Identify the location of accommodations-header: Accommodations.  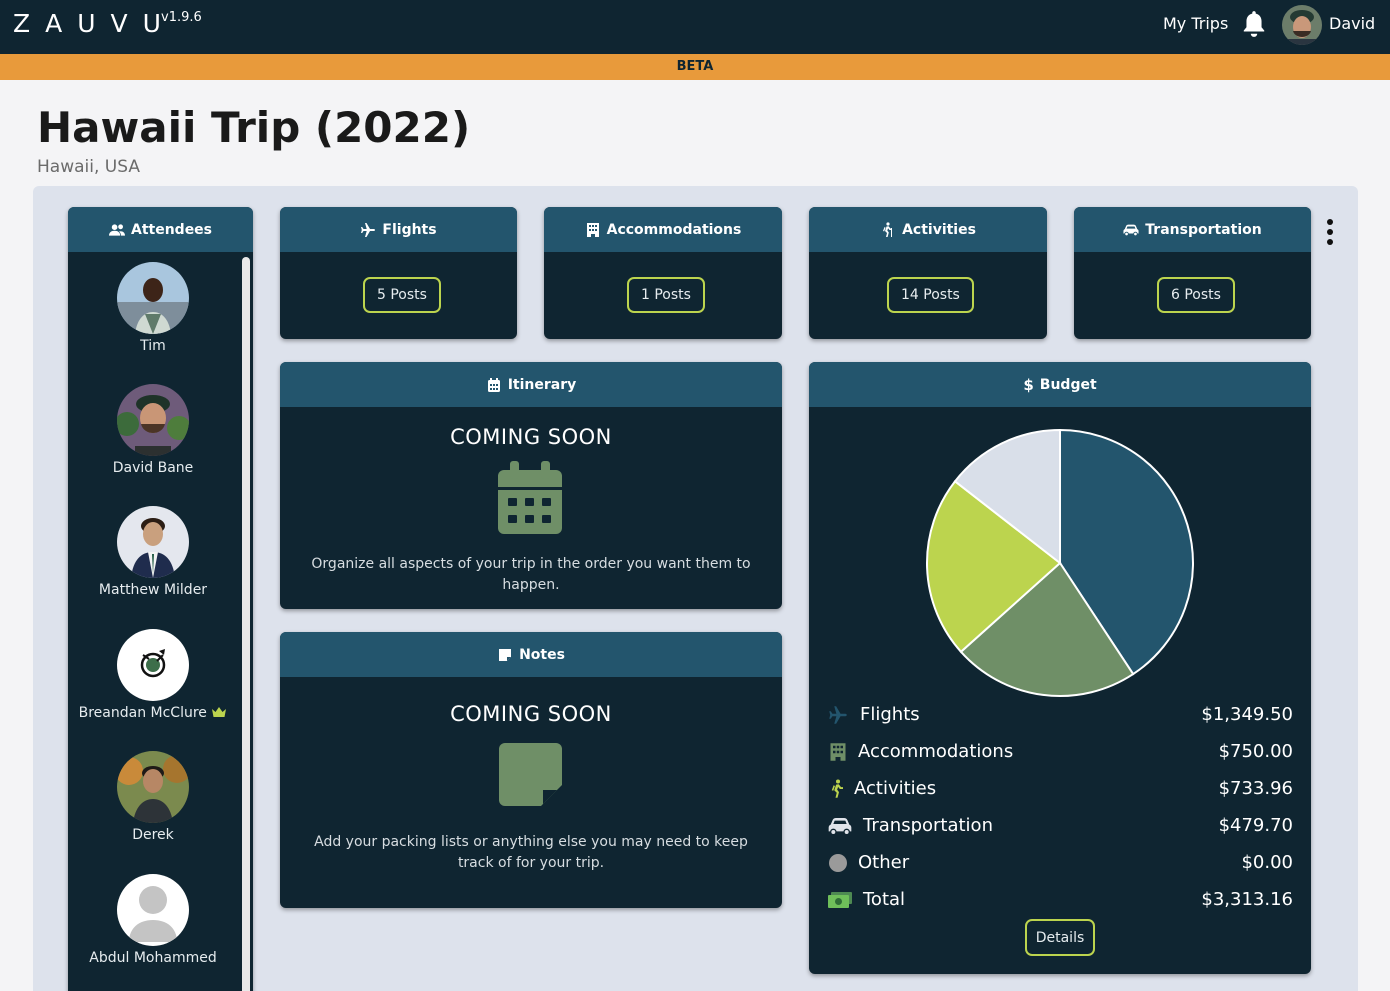
(663, 229).